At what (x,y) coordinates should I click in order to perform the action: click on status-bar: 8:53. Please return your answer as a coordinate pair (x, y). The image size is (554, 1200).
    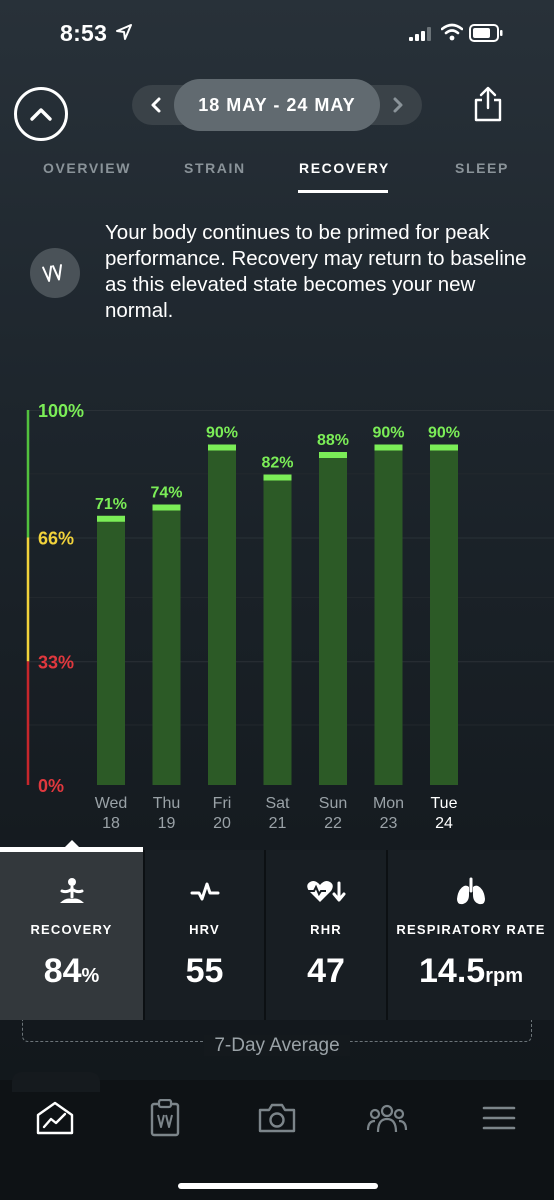
    Looking at the image, I should click on (277, 34).